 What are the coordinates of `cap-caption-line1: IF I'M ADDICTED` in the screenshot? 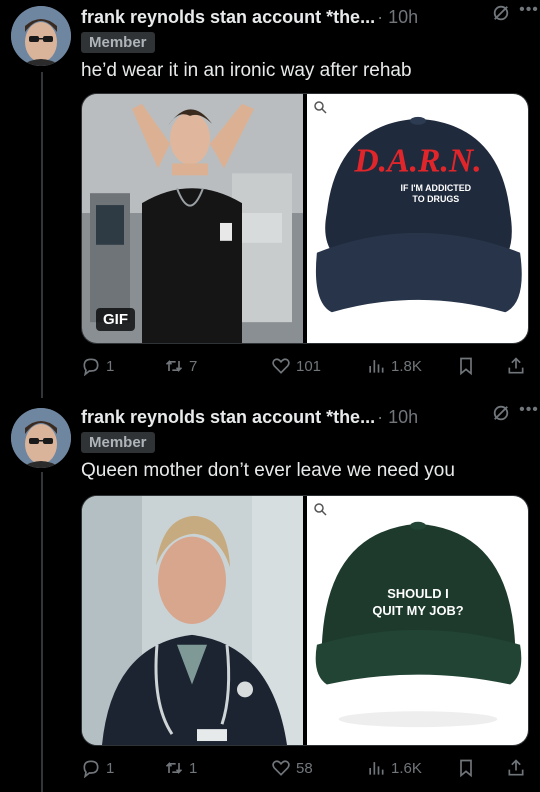 It's located at (436, 188).